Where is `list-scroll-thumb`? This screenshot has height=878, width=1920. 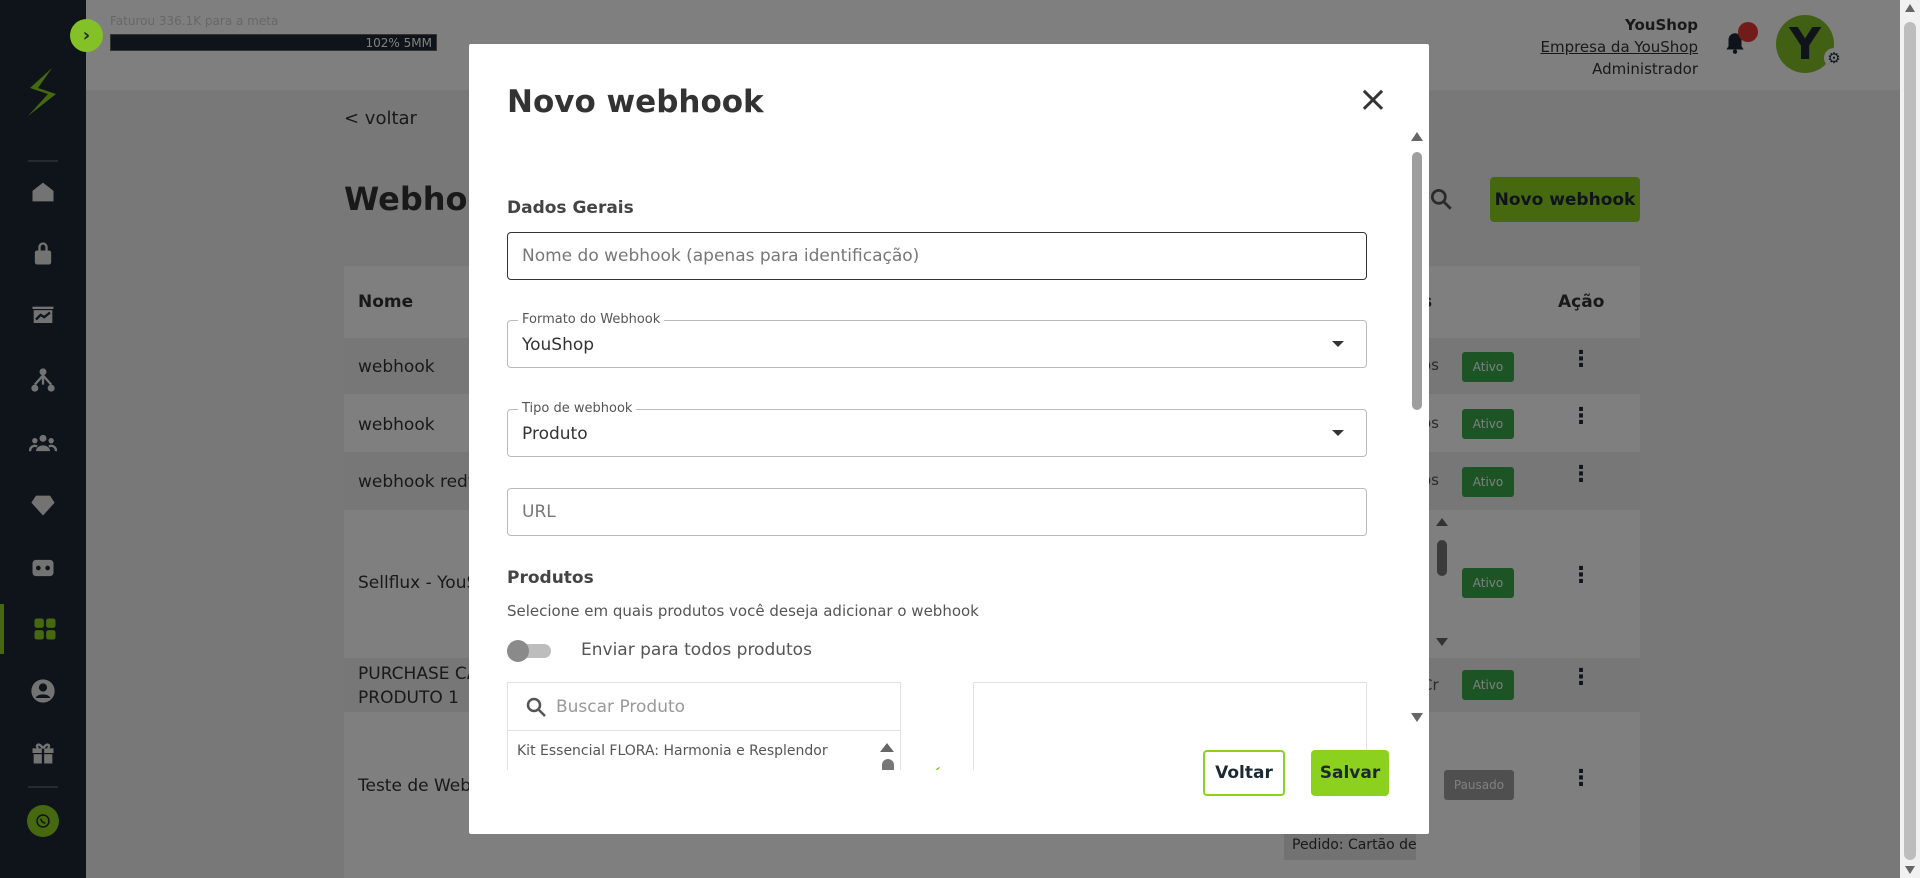 list-scroll-thumb is located at coordinates (888, 764).